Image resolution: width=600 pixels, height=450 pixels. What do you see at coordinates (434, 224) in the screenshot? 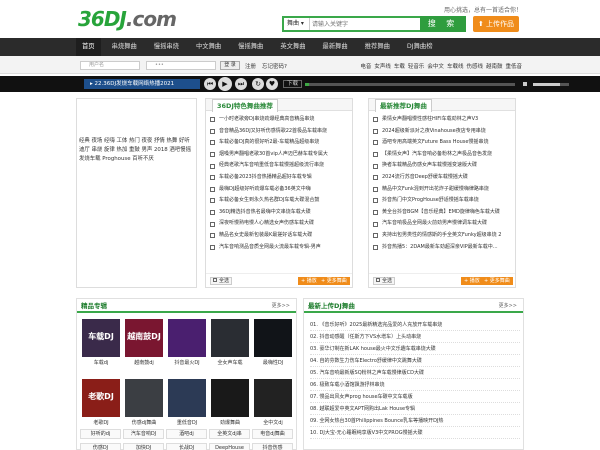
I see `song-title: 汽车音响极品全网最火前劲男声慢律调车载大碟` at bounding box center [434, 224].